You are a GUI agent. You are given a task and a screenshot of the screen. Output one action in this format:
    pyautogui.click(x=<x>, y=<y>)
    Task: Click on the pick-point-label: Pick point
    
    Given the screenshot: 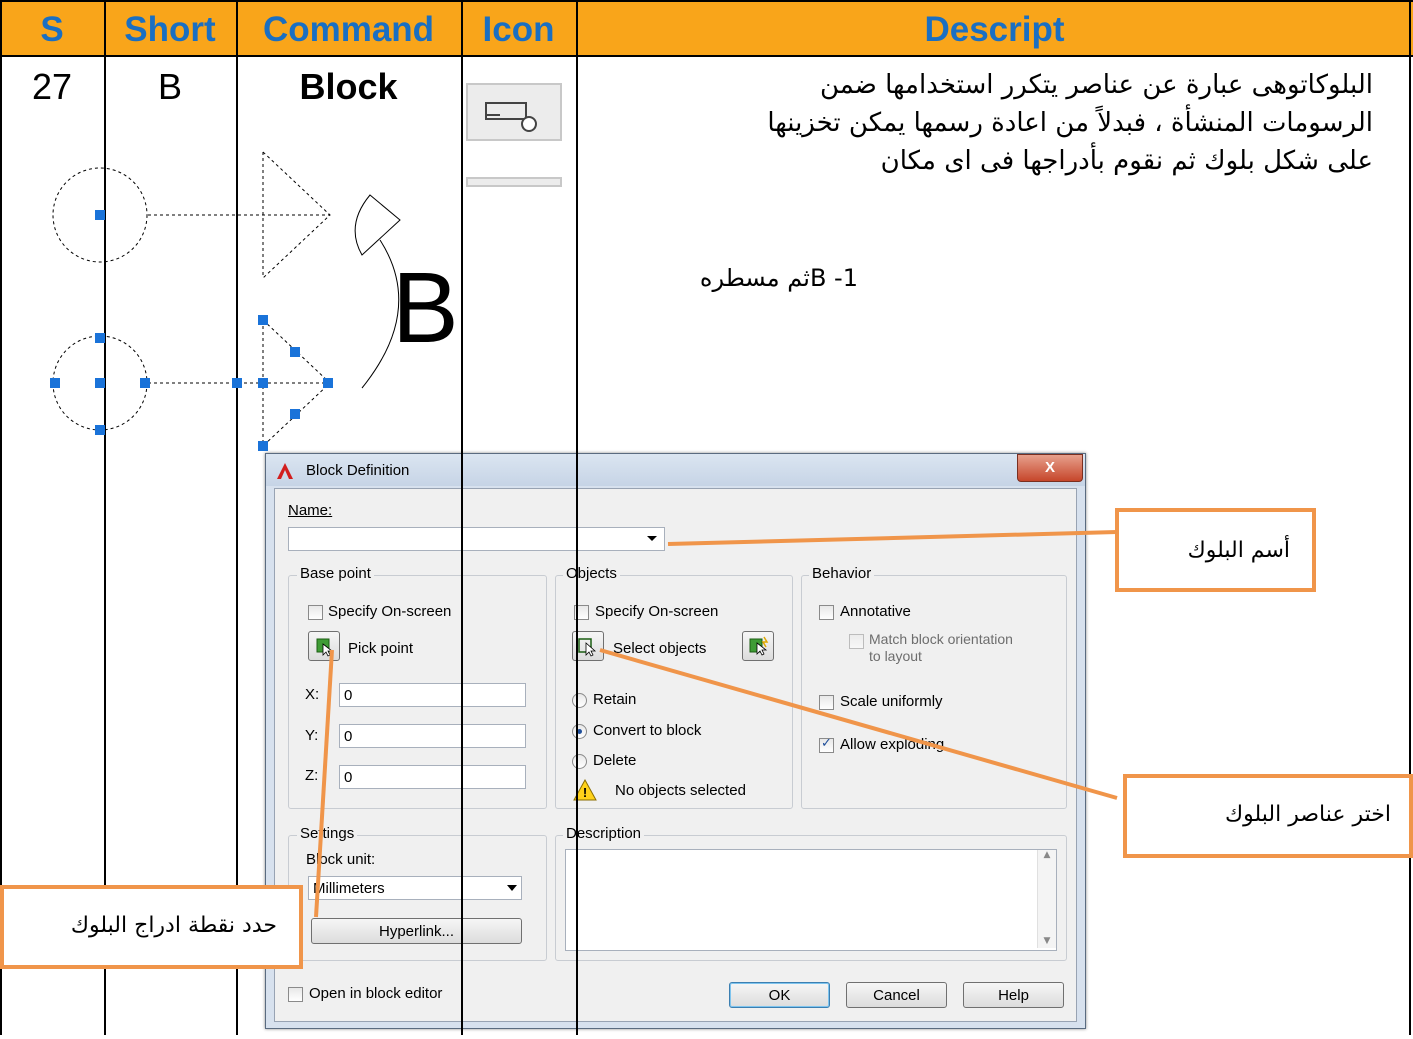 What is the action you would take?
    pyautogui.click(x=381, y=648)
    